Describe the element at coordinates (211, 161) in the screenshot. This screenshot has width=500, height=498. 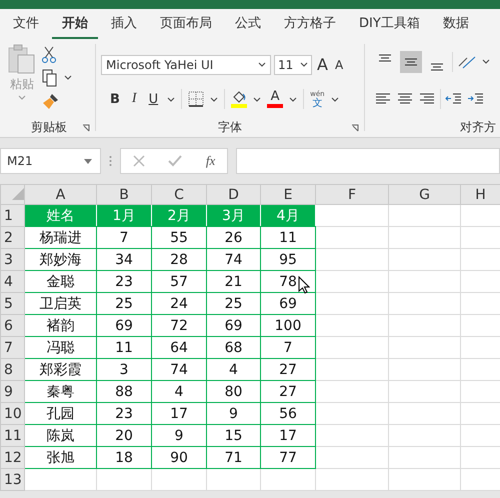
I see `insert-function-button: fx` at that location.